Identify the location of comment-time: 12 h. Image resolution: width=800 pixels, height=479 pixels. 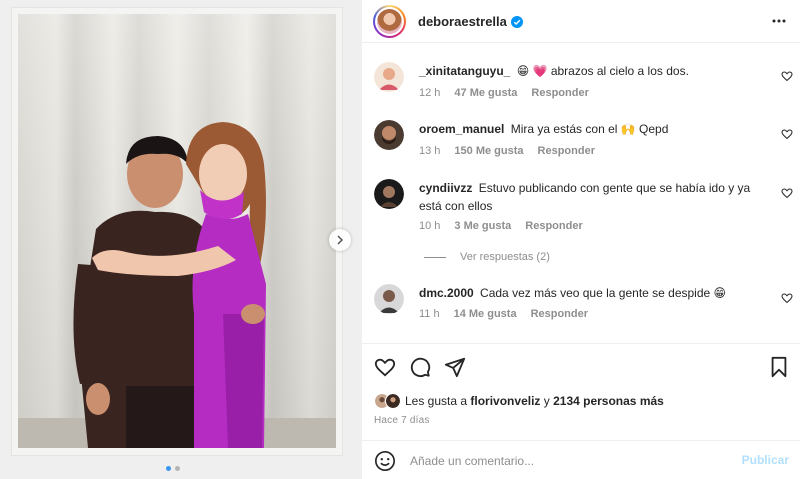
(429, 93).